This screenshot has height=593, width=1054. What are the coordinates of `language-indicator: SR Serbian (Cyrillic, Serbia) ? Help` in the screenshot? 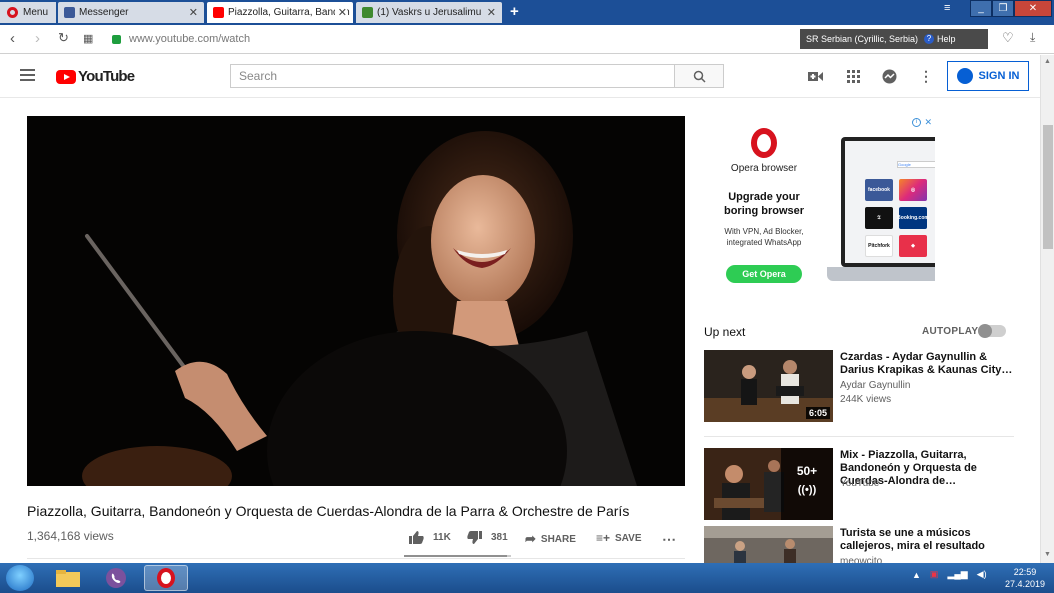 It's located at (894, 39).